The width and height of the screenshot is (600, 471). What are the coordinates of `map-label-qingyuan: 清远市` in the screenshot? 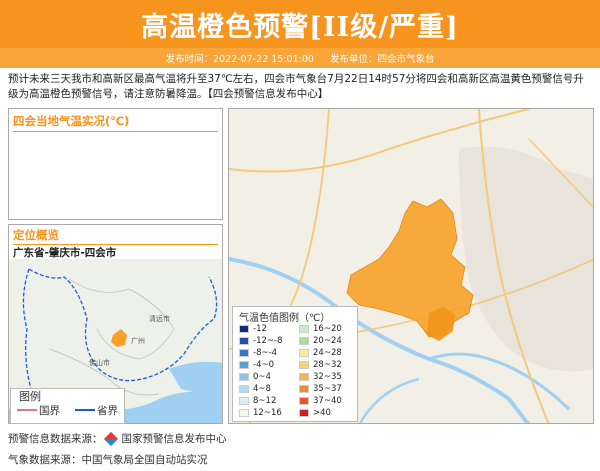 It's located at (159, 318).